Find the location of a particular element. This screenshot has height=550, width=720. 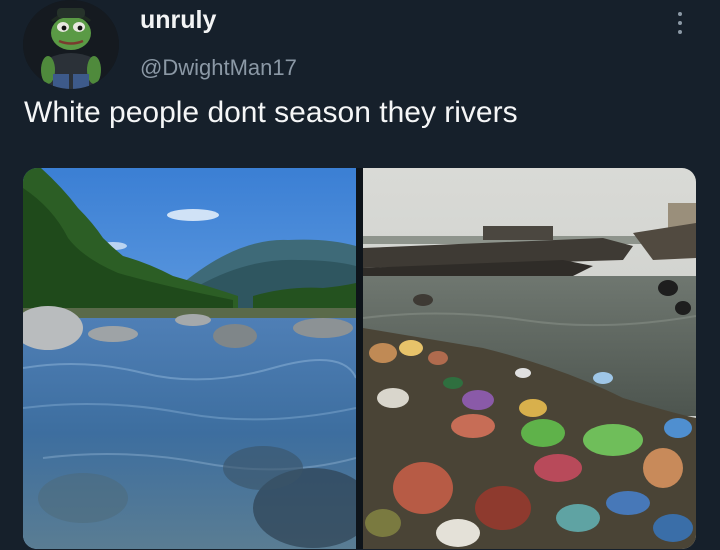

avatar is located at coordinates (71, 44).